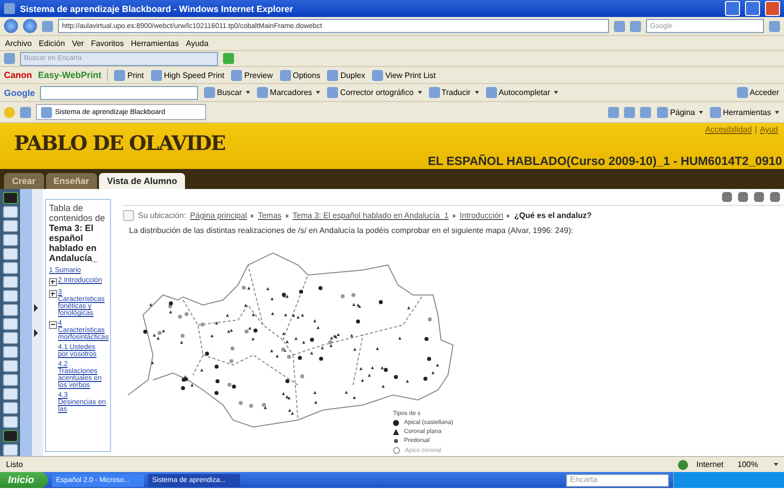 Image resolution: width=784 pixels, height=501 pixels. Describe the element at coordinates (197, 43) in the screenshot. I see `menu-item: Ayuda` at that location.